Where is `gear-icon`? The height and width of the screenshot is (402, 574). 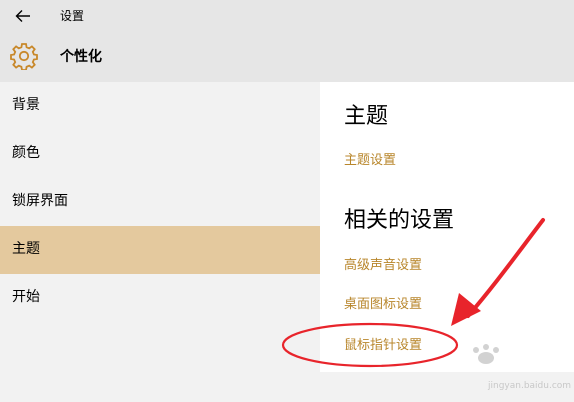
gear-icon is located at coordinates (24, 56).